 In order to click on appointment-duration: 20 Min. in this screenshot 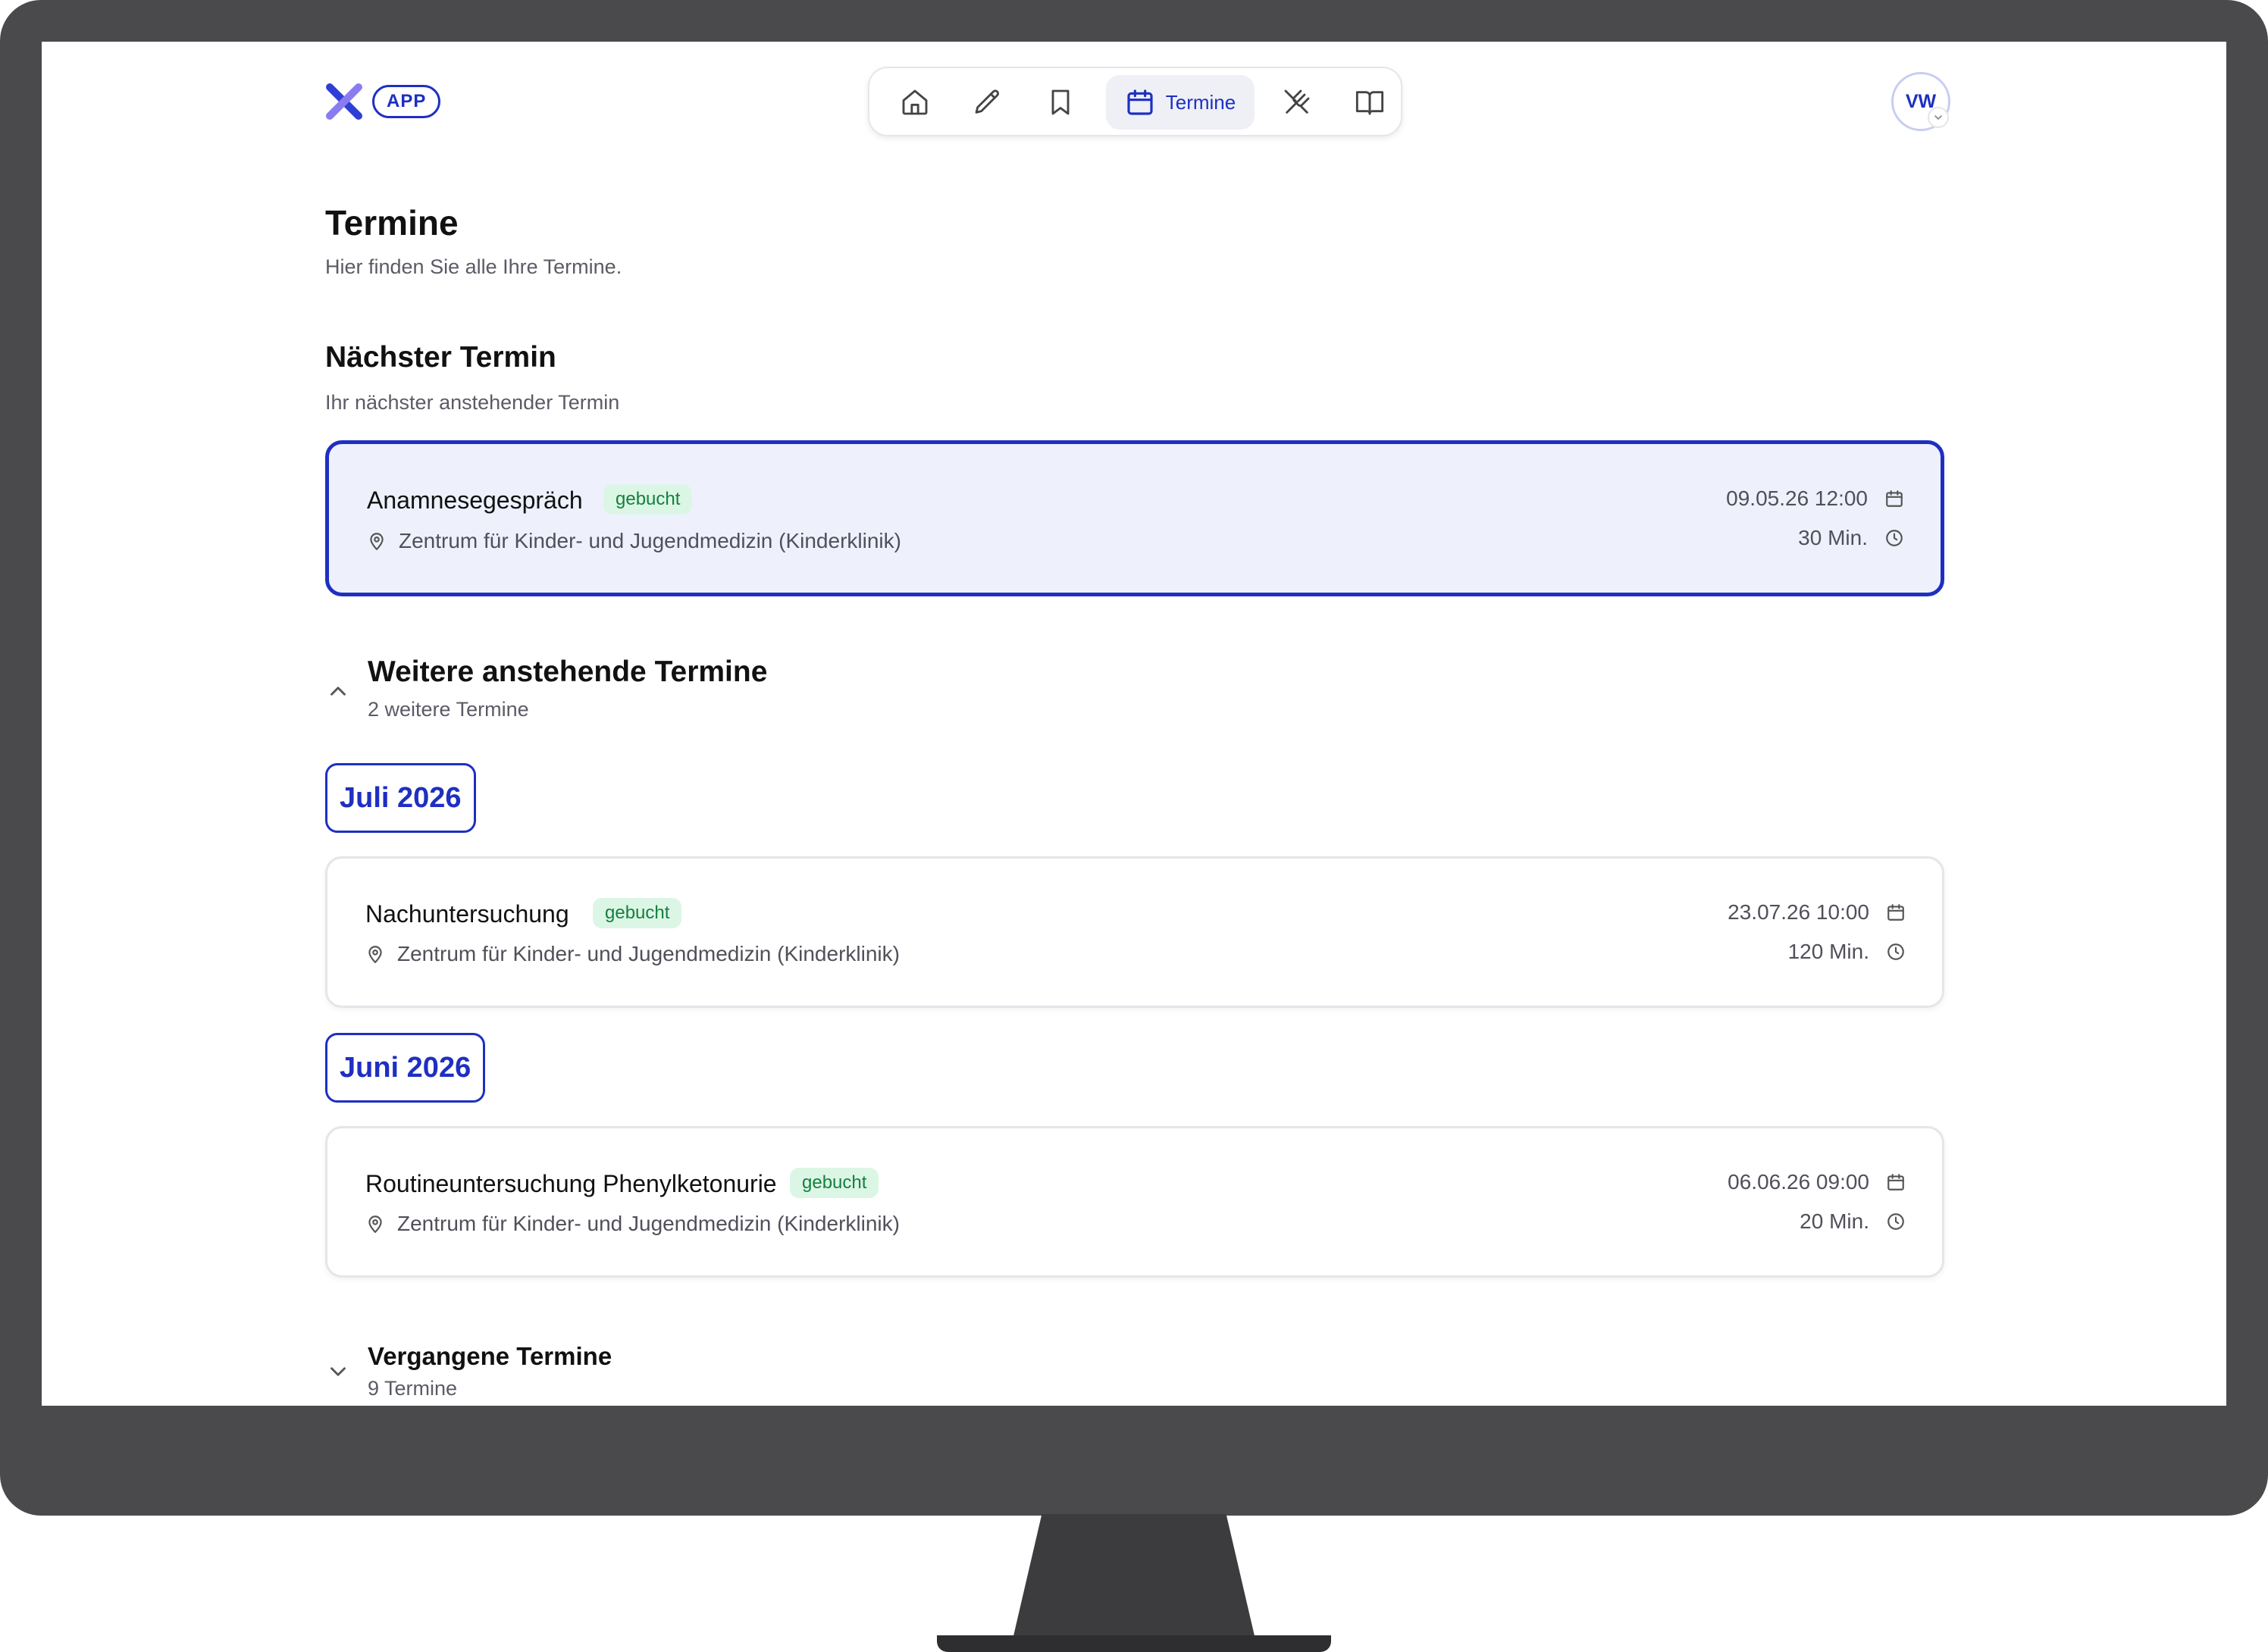, I will do `click(1853, 1221)`.